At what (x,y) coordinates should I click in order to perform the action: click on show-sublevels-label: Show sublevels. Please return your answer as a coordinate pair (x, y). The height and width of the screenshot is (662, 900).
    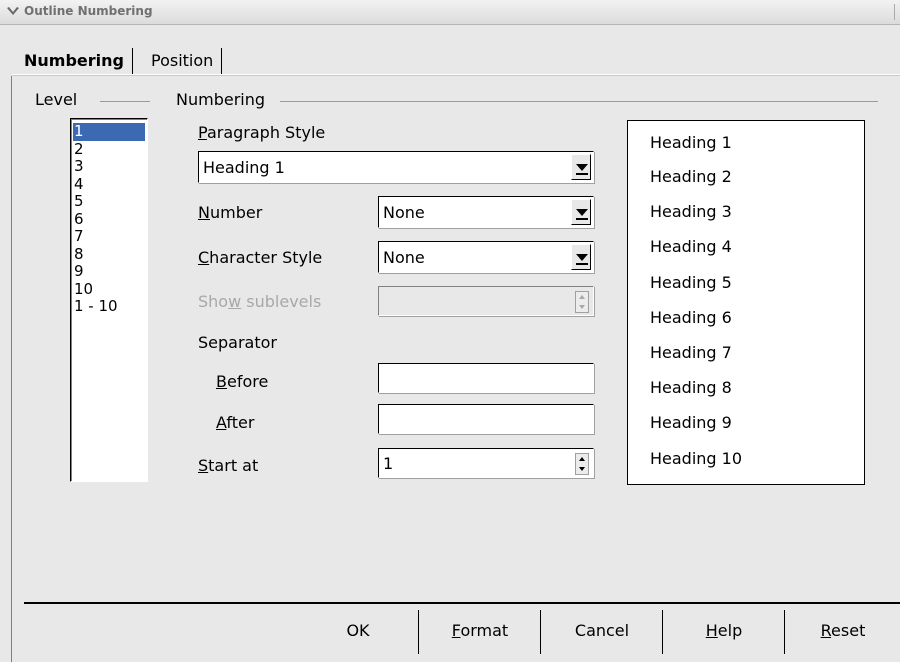
    Looking at the image, I should click on (259, 301).